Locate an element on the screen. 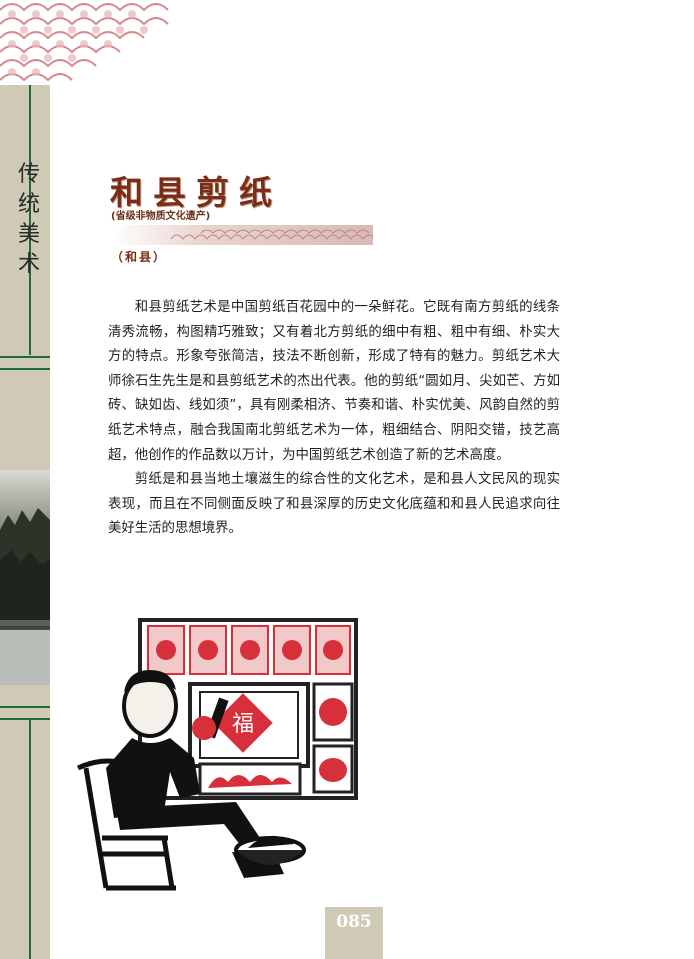 The image size is (694, 959). corner-wave-pattern is located at coordinates (92, 47).